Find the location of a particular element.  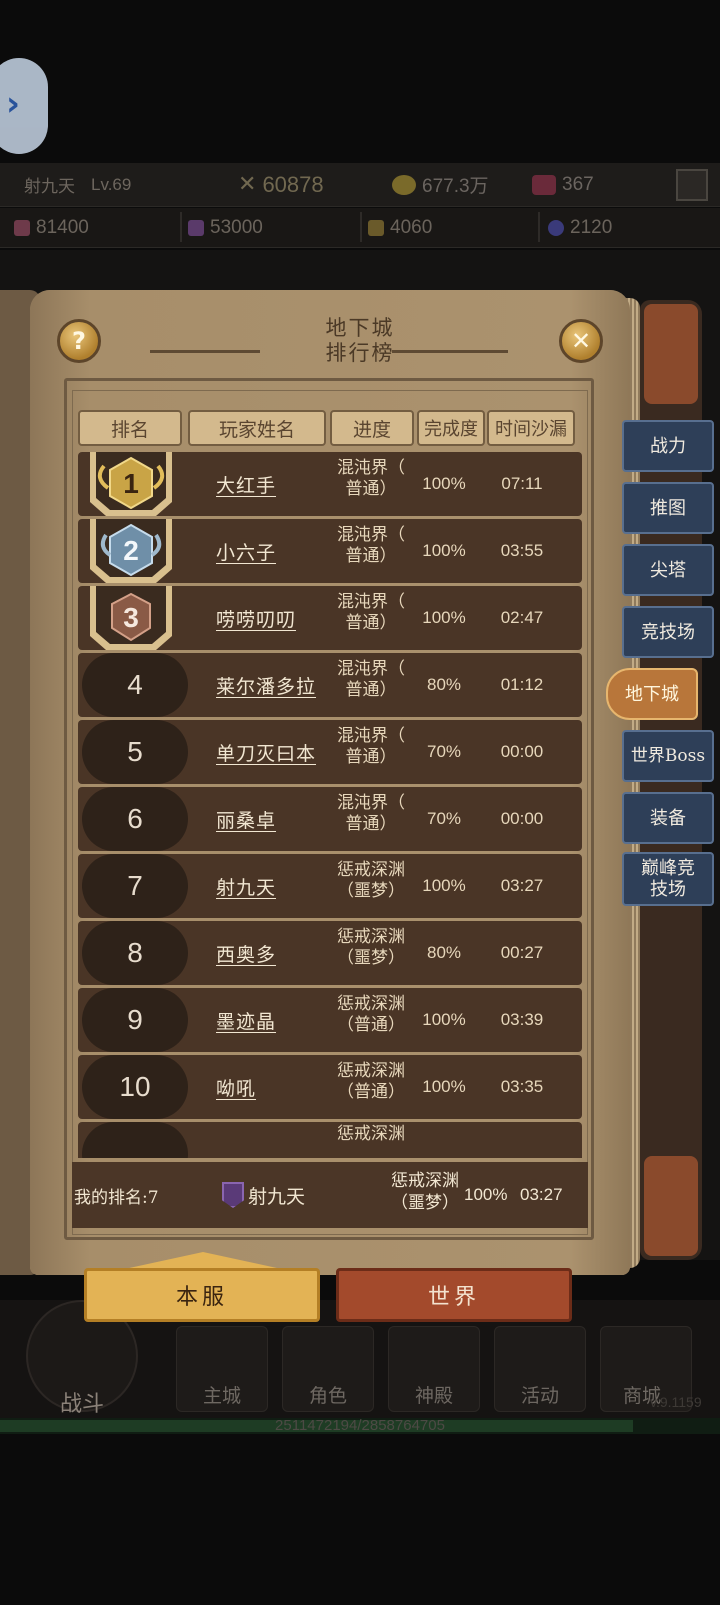

resource-2: 53000 is located at coordinates (225, 228).